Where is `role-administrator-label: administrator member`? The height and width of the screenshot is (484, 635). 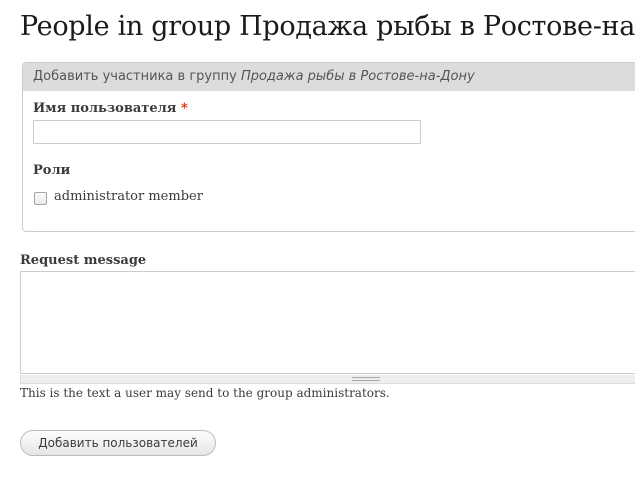
role-administrator-label: administrator member is located at coordinates (128, 196).